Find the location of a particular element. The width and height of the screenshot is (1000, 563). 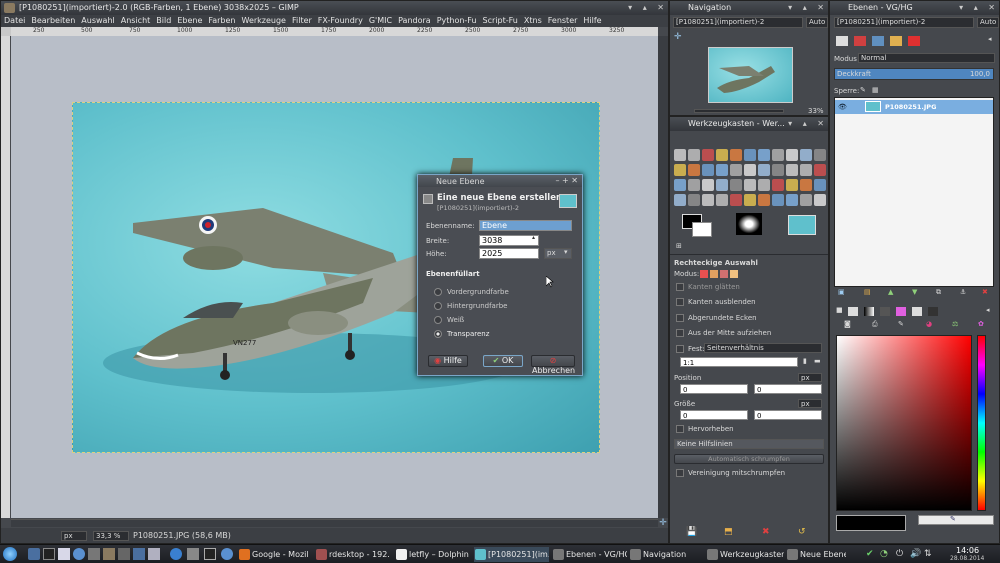

lock-alpha-icon: ▦ is located at coordinates (875, 90).